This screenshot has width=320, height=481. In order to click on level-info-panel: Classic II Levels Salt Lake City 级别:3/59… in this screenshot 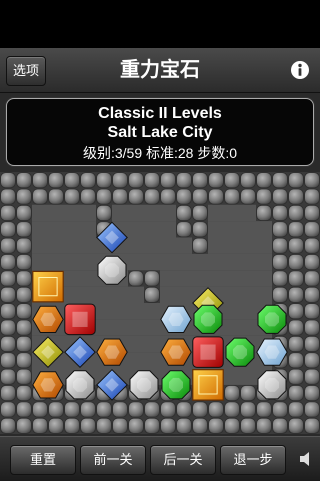, I will do `click(160, 132)`.